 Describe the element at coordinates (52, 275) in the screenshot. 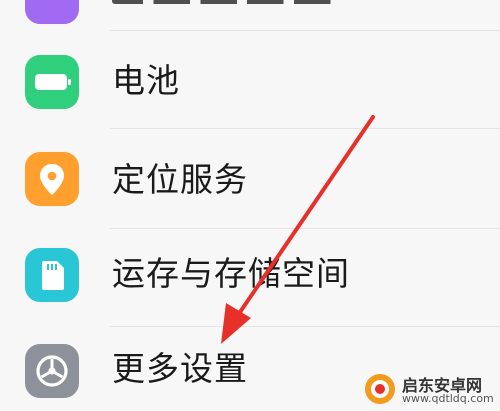

I see `sd-card-icon` at that location.